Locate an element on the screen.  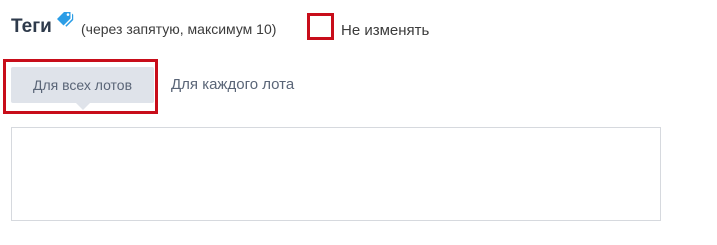
tab-for-all-lots: Для всех лотов is located at coordinates (82, 88).